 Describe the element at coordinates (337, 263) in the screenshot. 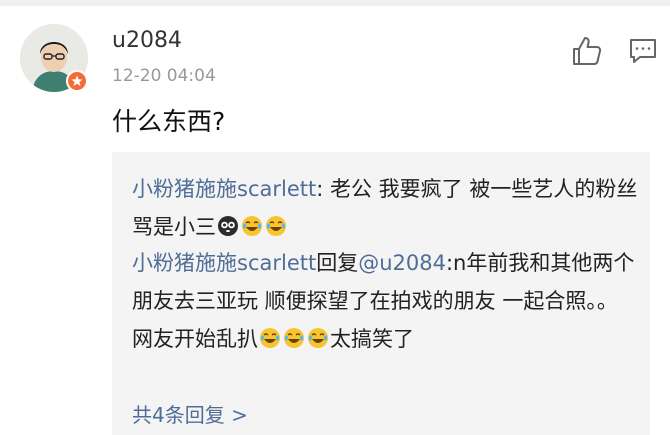

I see `reply-word: 回复` at that location.